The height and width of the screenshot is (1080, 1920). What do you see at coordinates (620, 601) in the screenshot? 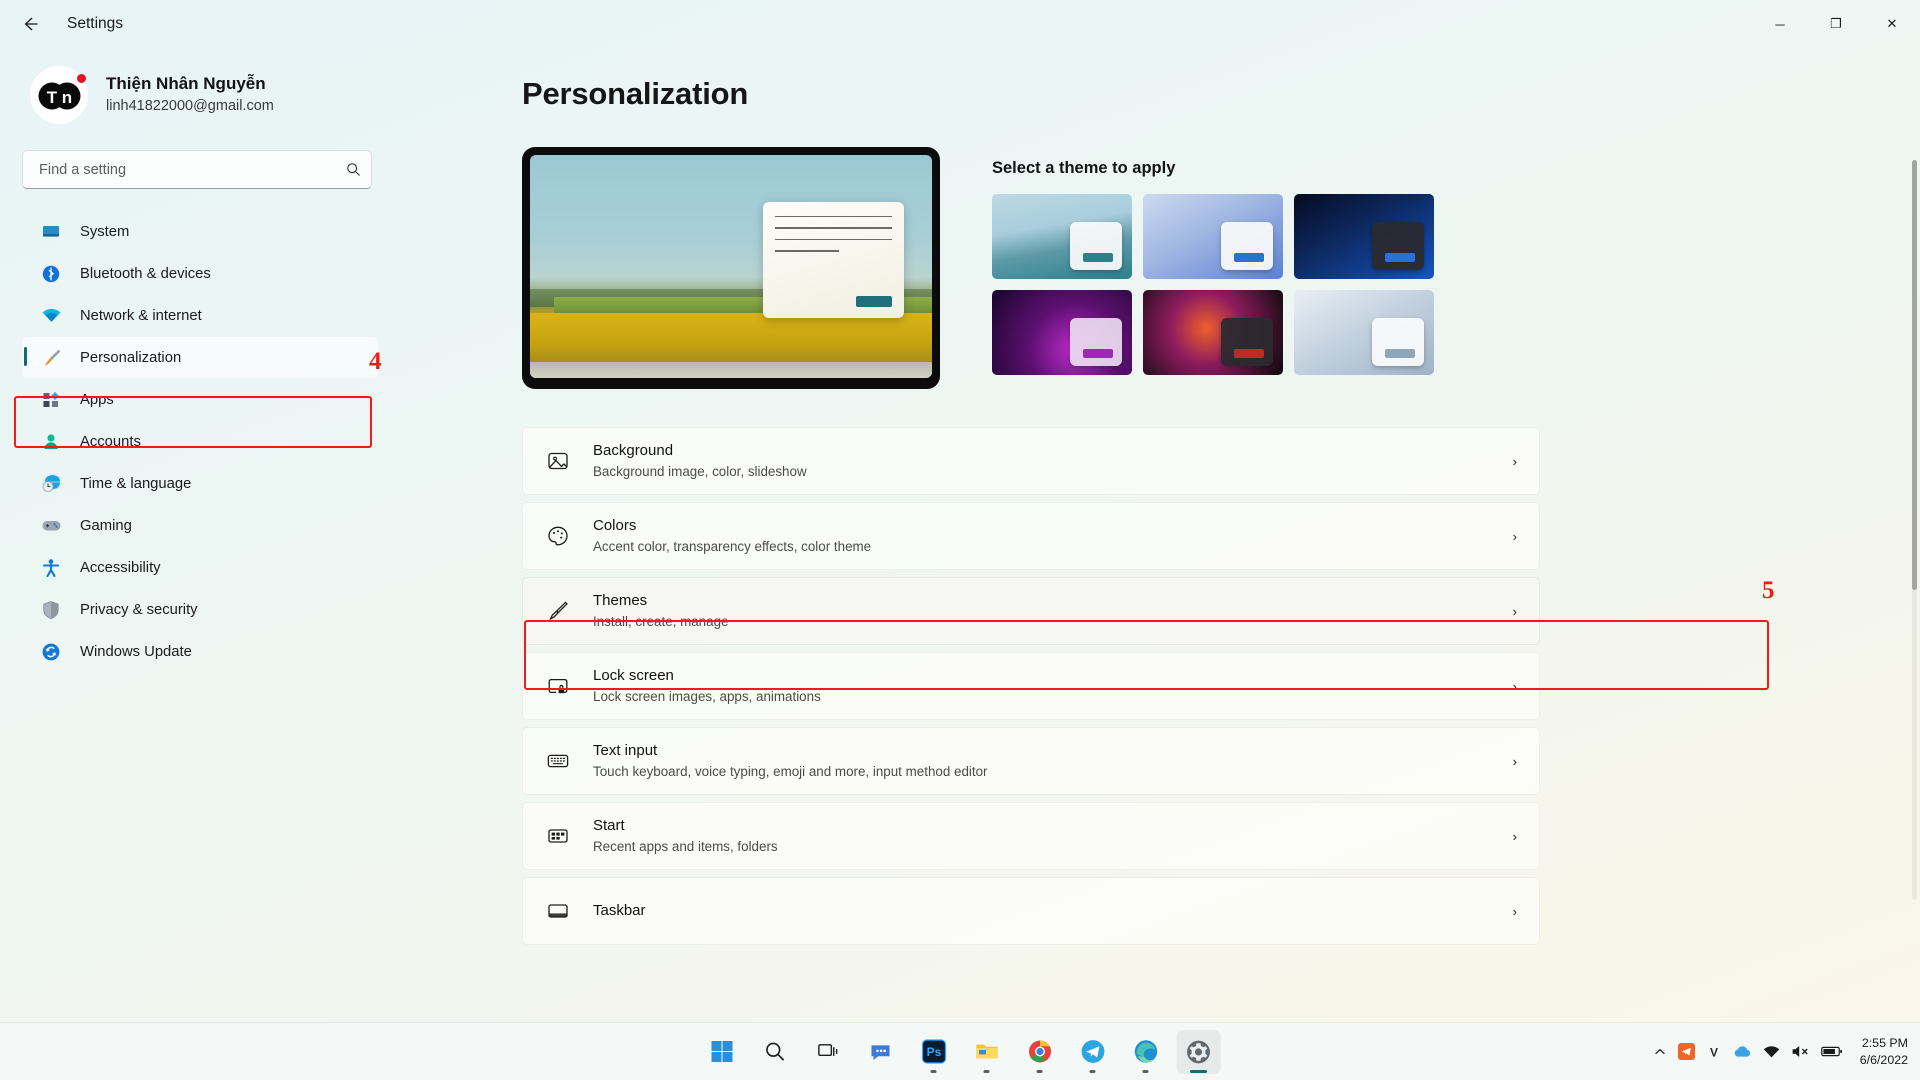
I see `setting-title: Themes` at bounding box center [620, 601].